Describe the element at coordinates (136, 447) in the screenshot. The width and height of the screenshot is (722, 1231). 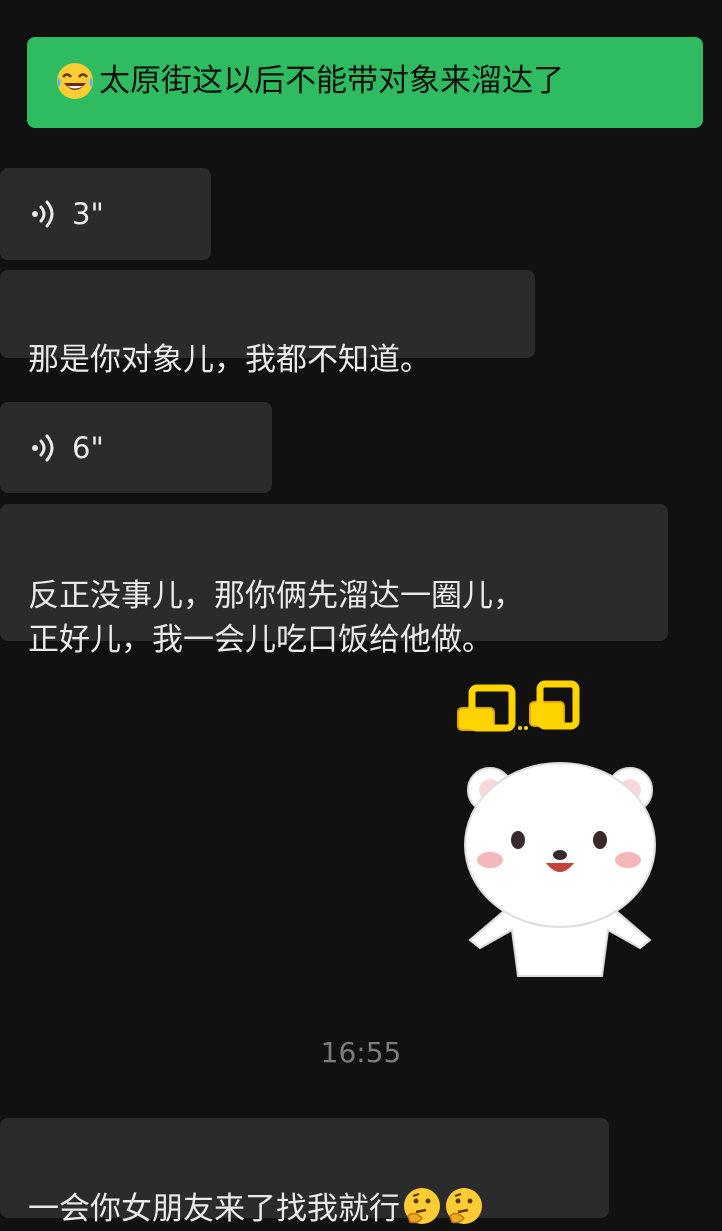
I see `voice-message-6s: 6"` at that location.